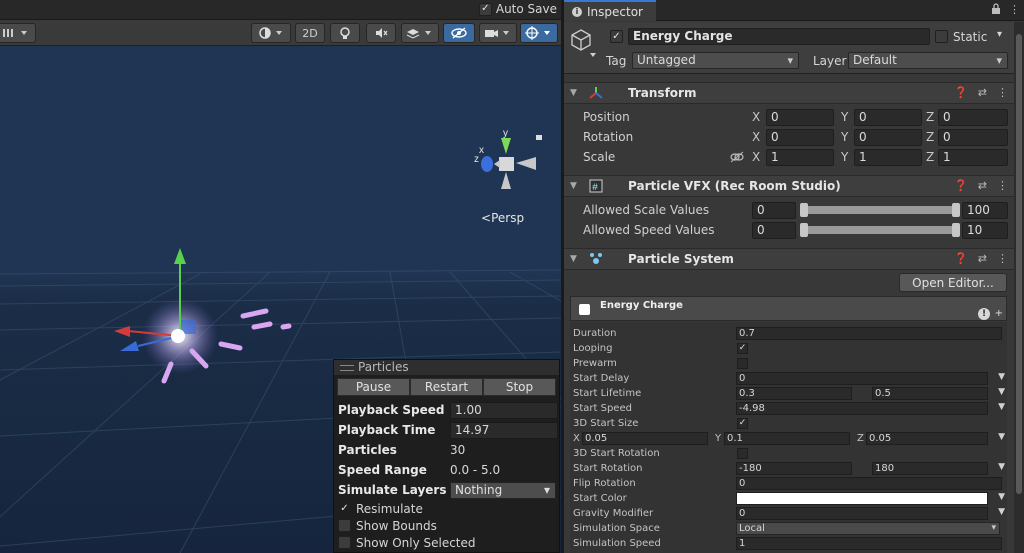 The image size is (1024, 553). Describe the element at coordinates (794, 393) in the screenshot. I see `start-lifetime-min-input: 0.3` at that location.